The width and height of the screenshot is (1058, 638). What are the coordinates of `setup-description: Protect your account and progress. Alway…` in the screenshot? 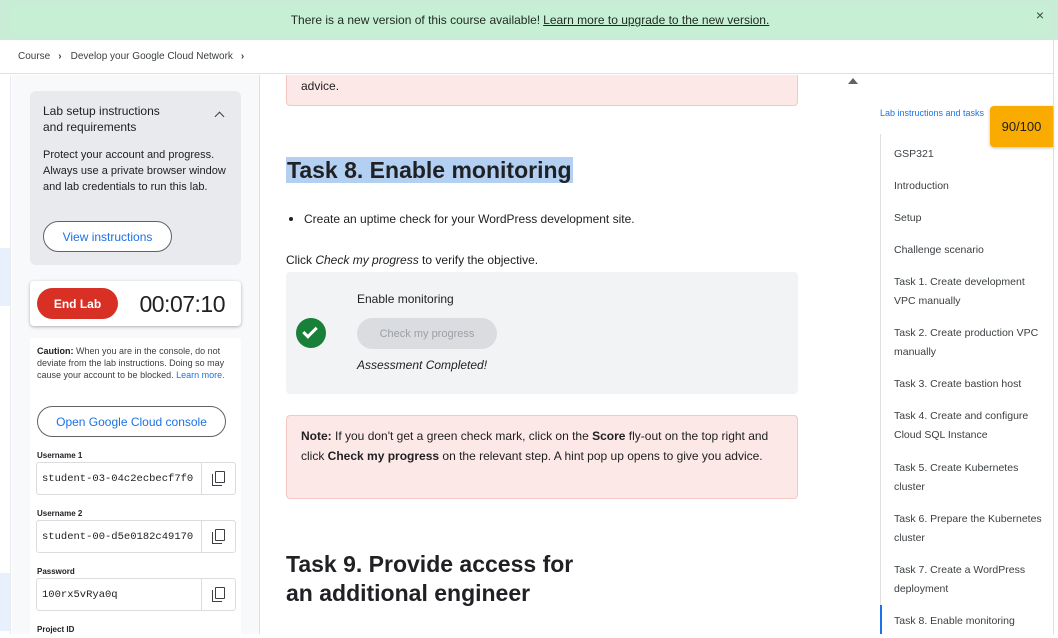 It's located at (134, 171).